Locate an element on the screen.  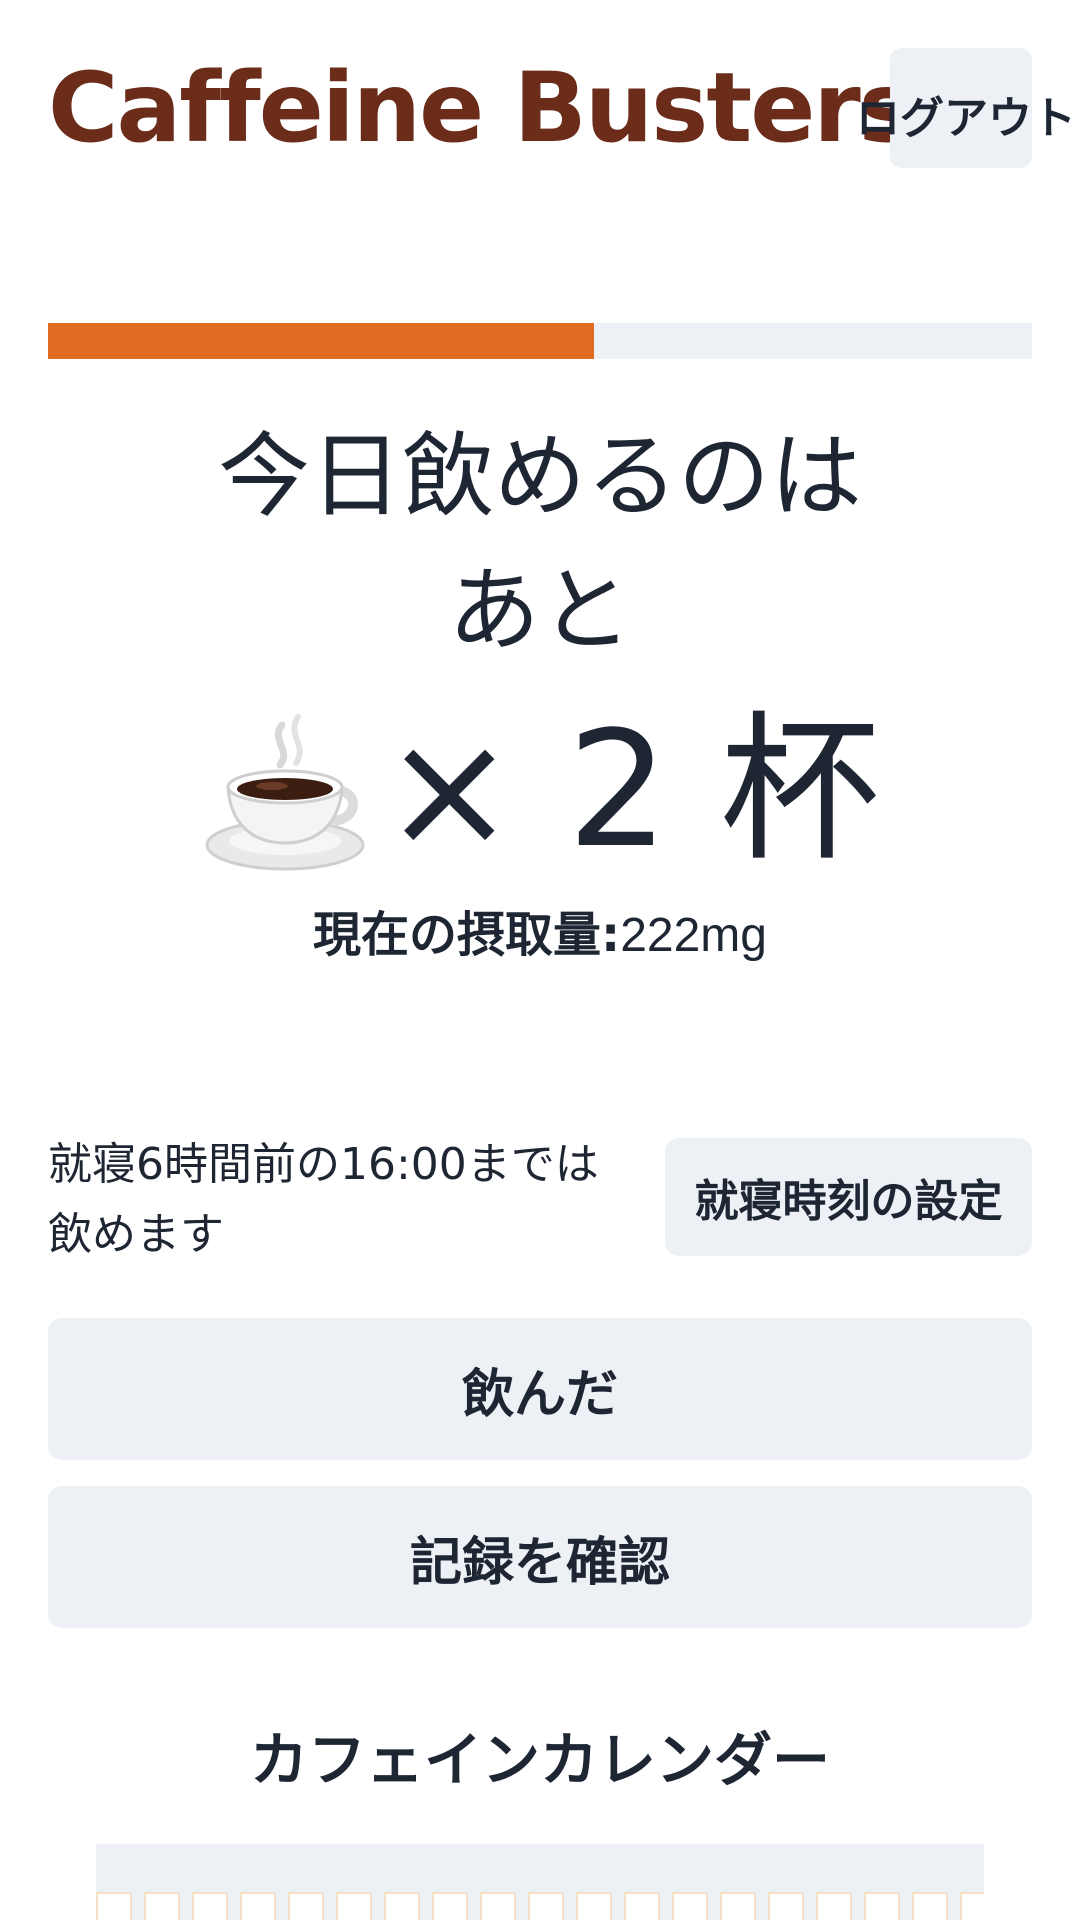
bedtime-note-line-1: 就寝6時間前の16:00までは is located at coordinates (323, 1164).